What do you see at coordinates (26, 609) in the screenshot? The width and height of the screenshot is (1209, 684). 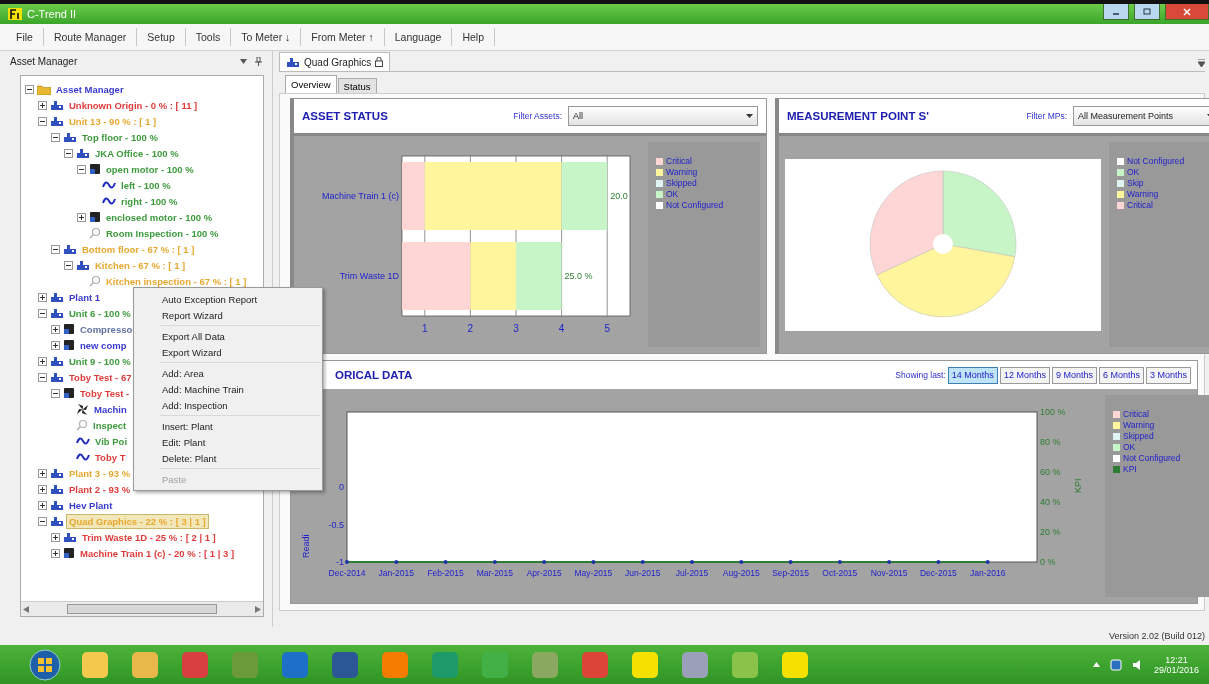 I see `scroll-left-icon` at bounding box center [26, 609].